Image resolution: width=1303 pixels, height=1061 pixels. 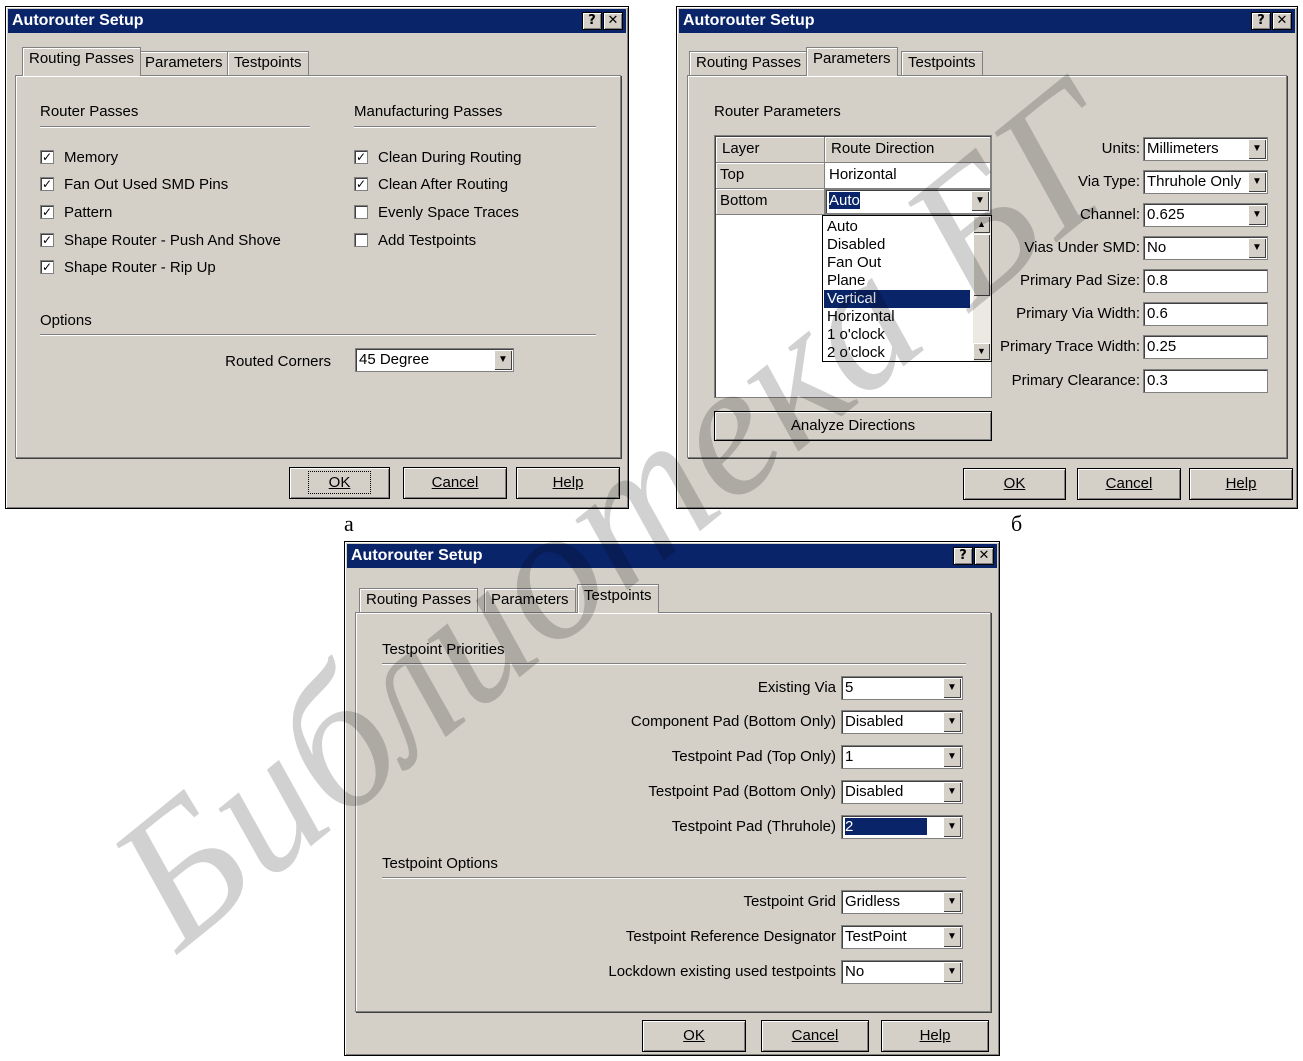 What do you see at coordinates (753, 756) in the screenshot?
I see `tp-top-label: Testpoint Pad (Top Only)` at bounding box center [753, 756].